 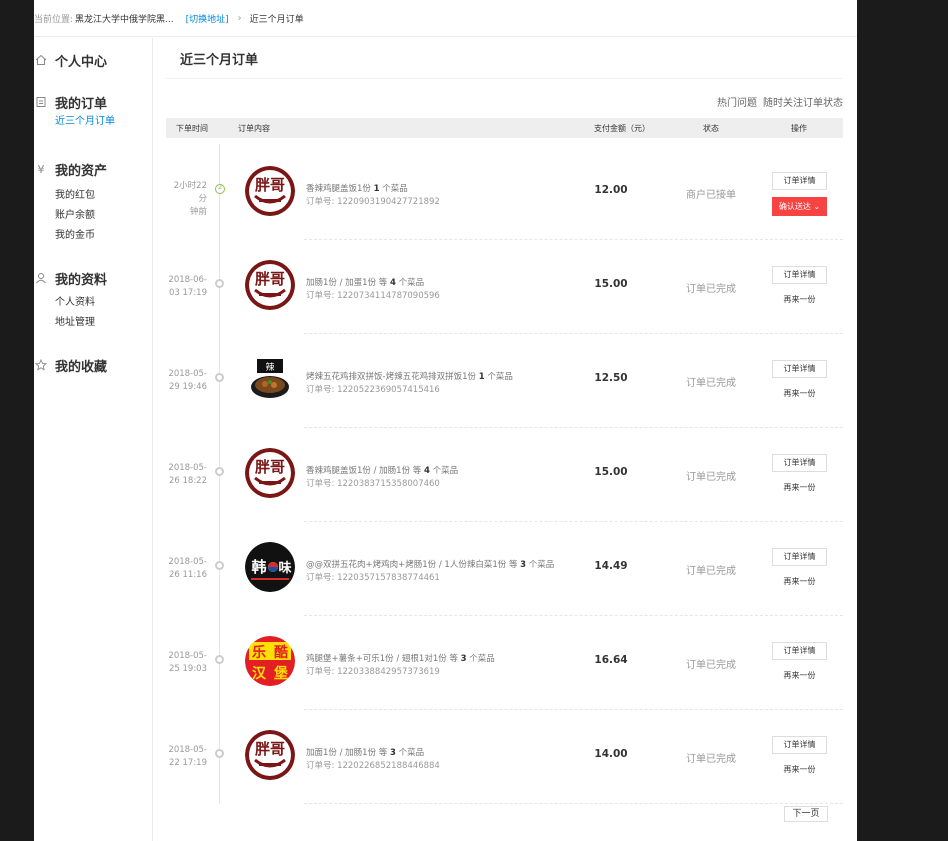 I want to click on sidebar-section-head: 个人中心, so click(x=70, y=60).